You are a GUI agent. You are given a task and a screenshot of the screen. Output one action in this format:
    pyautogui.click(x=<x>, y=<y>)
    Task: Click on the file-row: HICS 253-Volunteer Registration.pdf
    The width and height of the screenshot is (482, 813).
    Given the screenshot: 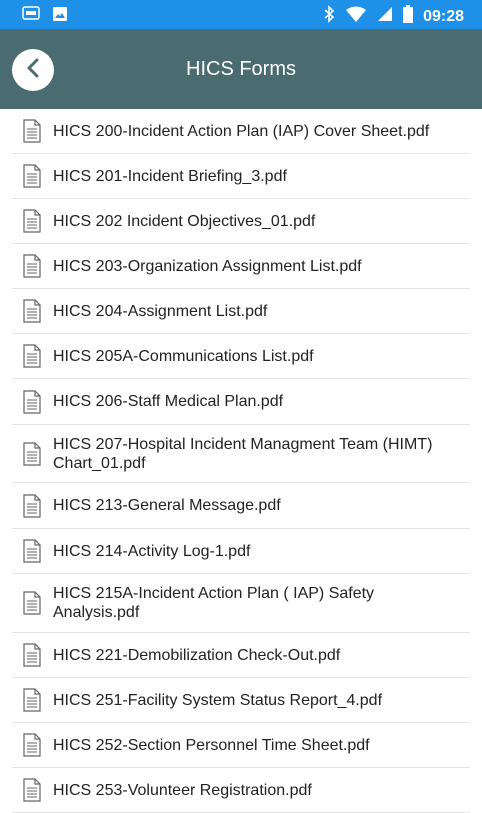 What is the action you would take?
    pyautogui.click(x=241, y=790)
    